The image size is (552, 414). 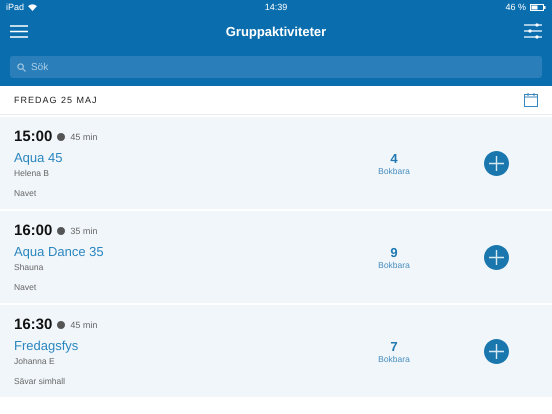 What do you see at coordinates (394, 252) in the screenshot?
I see `spots-count: 9` at bounding box center [394, 252].